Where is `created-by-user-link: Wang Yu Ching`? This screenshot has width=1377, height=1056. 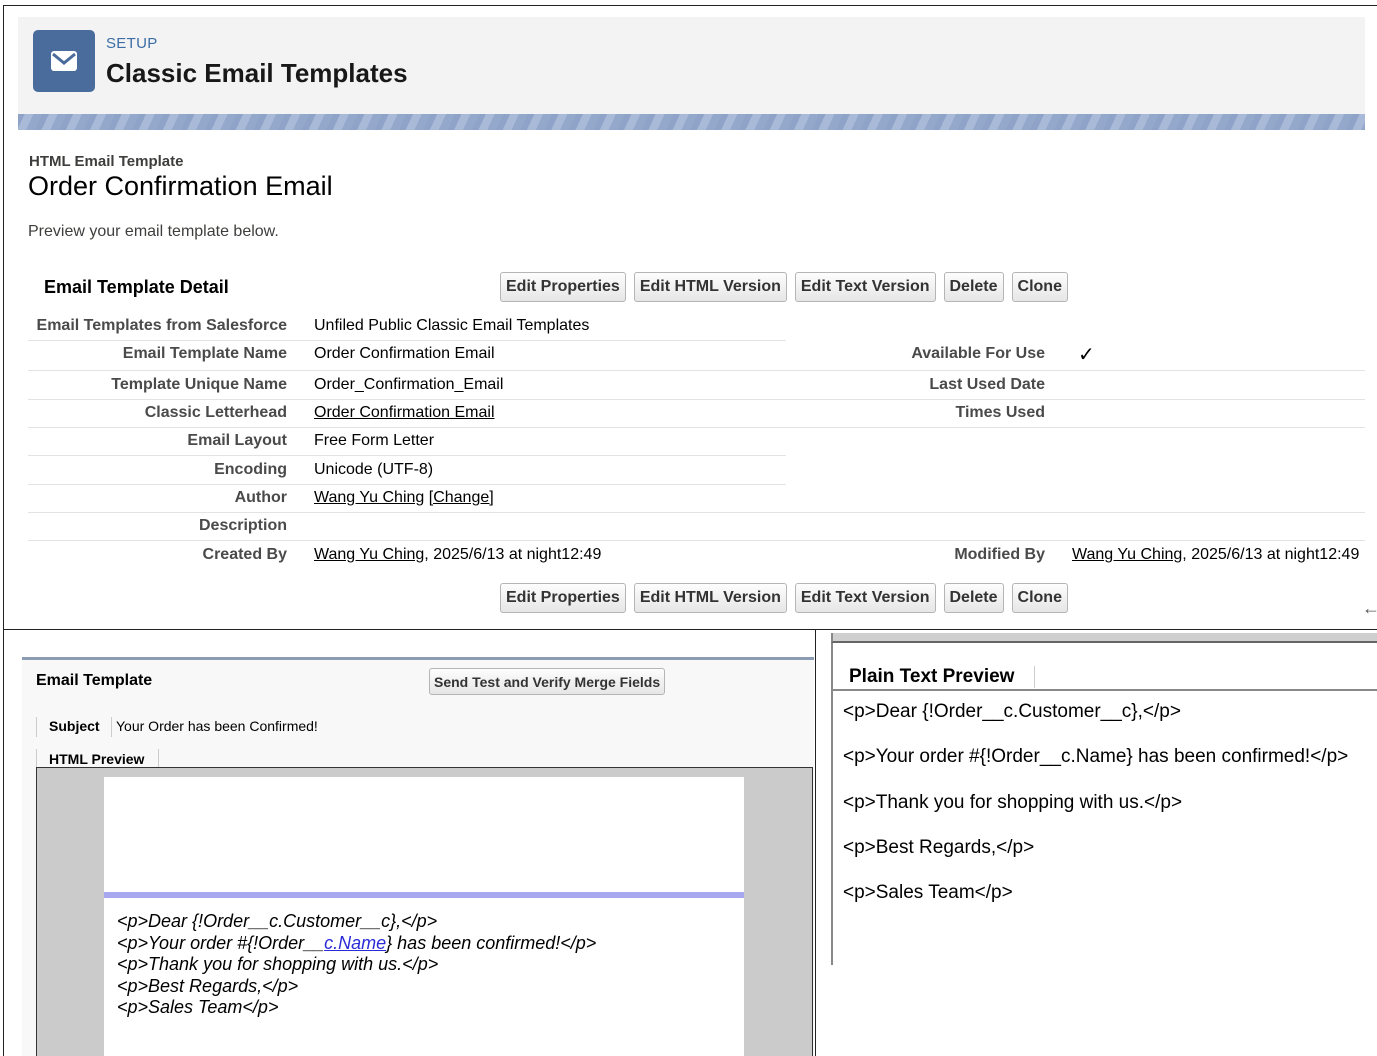 created-by-user-link: Wang Yu Ching is located at coordinates (369, 554).